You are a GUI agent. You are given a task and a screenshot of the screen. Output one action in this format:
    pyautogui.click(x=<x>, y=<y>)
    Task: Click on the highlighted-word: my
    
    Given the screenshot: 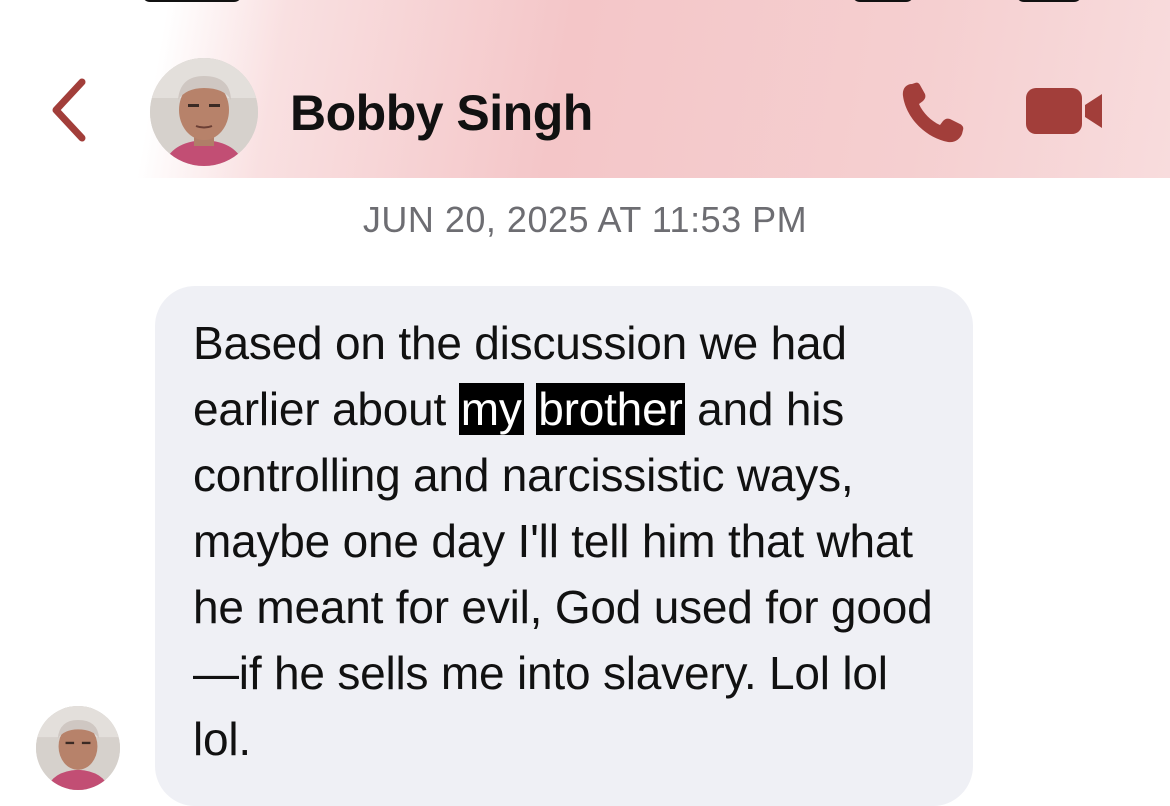 What is the action you would take?
    pyautogui.click(x=491, y=409)
    